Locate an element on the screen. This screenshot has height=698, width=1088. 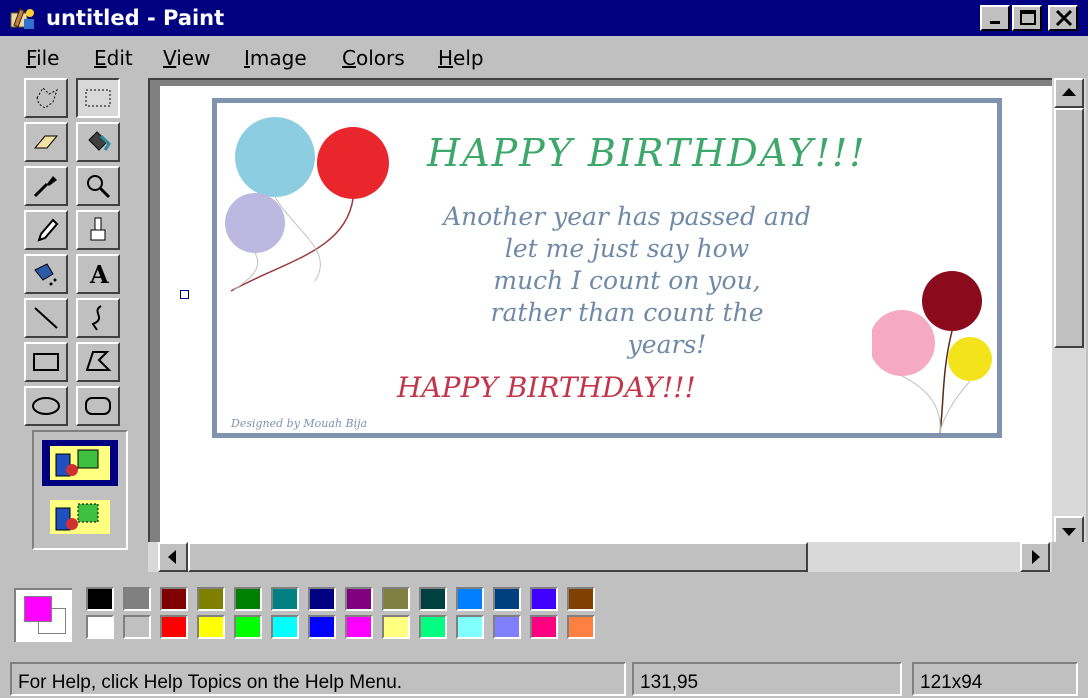
ellipse-icon is located at coordinates (46, 406).